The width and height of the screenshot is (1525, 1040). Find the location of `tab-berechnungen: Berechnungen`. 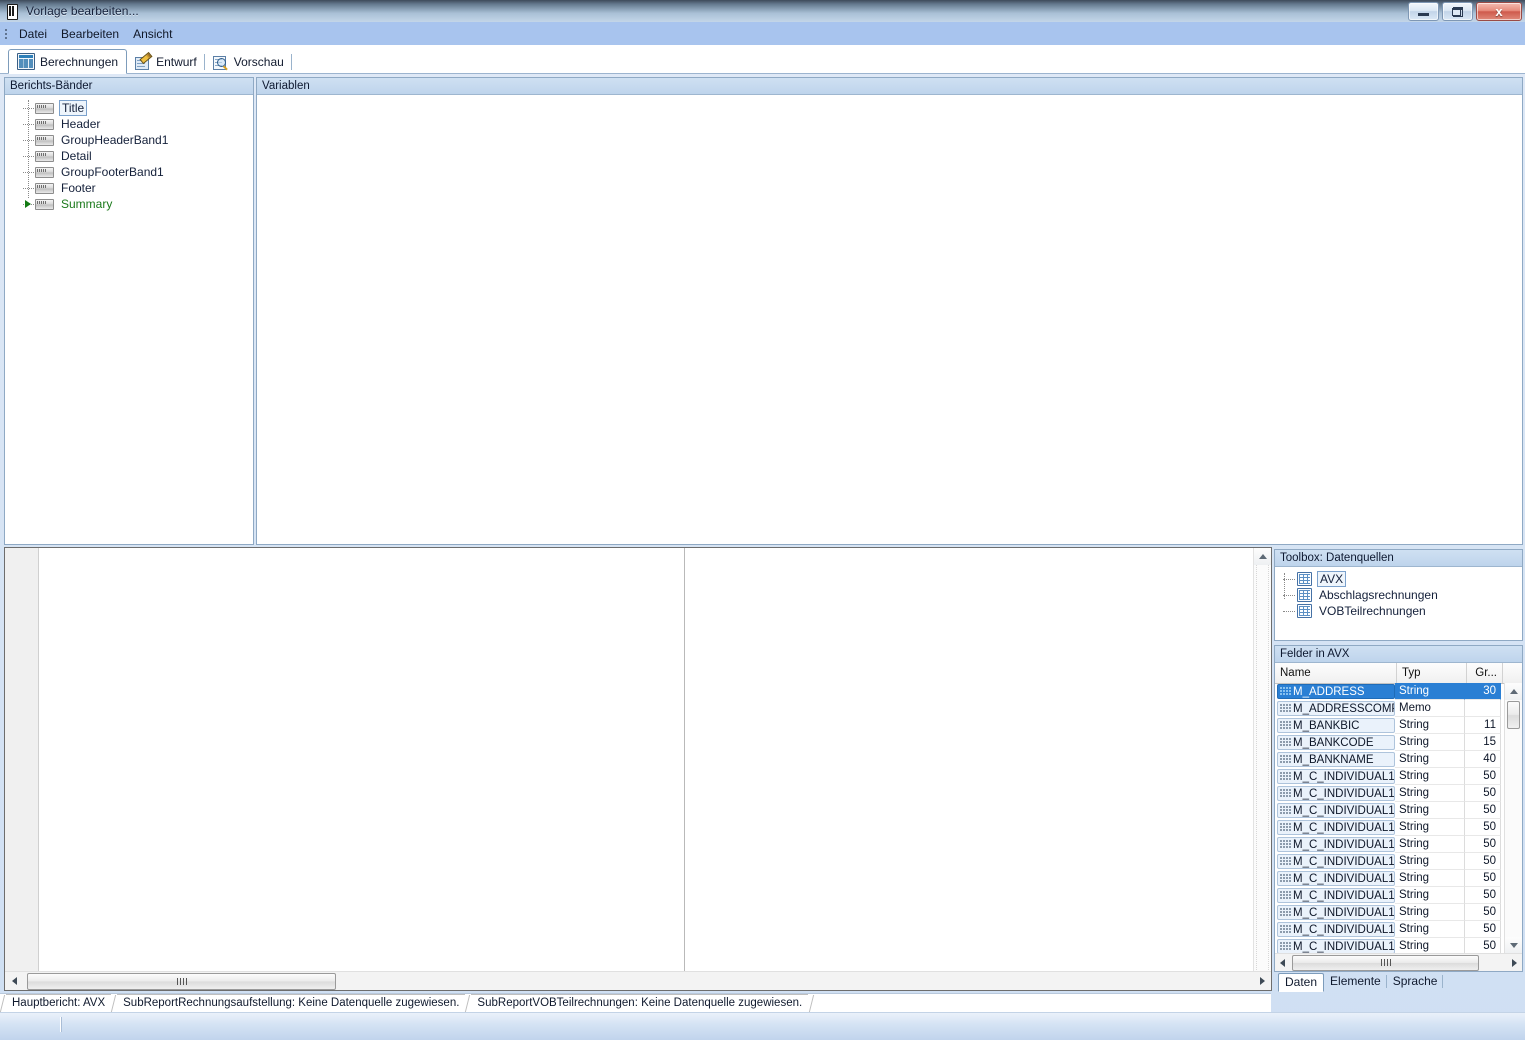

tab-berechnungen: Berechnungen is located at coordinates (68, 61).